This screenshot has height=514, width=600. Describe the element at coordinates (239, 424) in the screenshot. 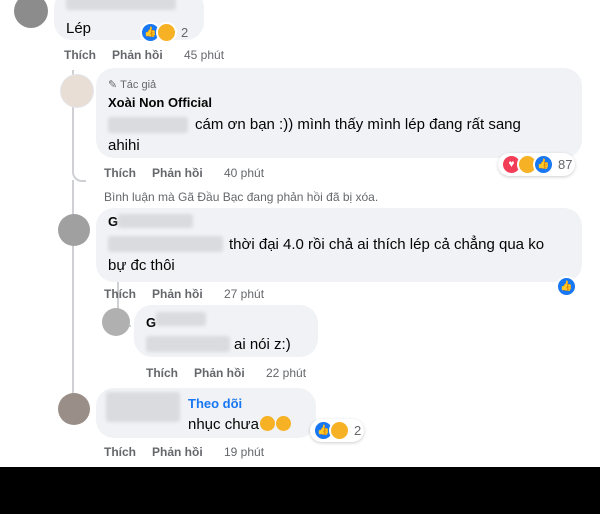

I see `comment-text: nhục chưa` at that location.